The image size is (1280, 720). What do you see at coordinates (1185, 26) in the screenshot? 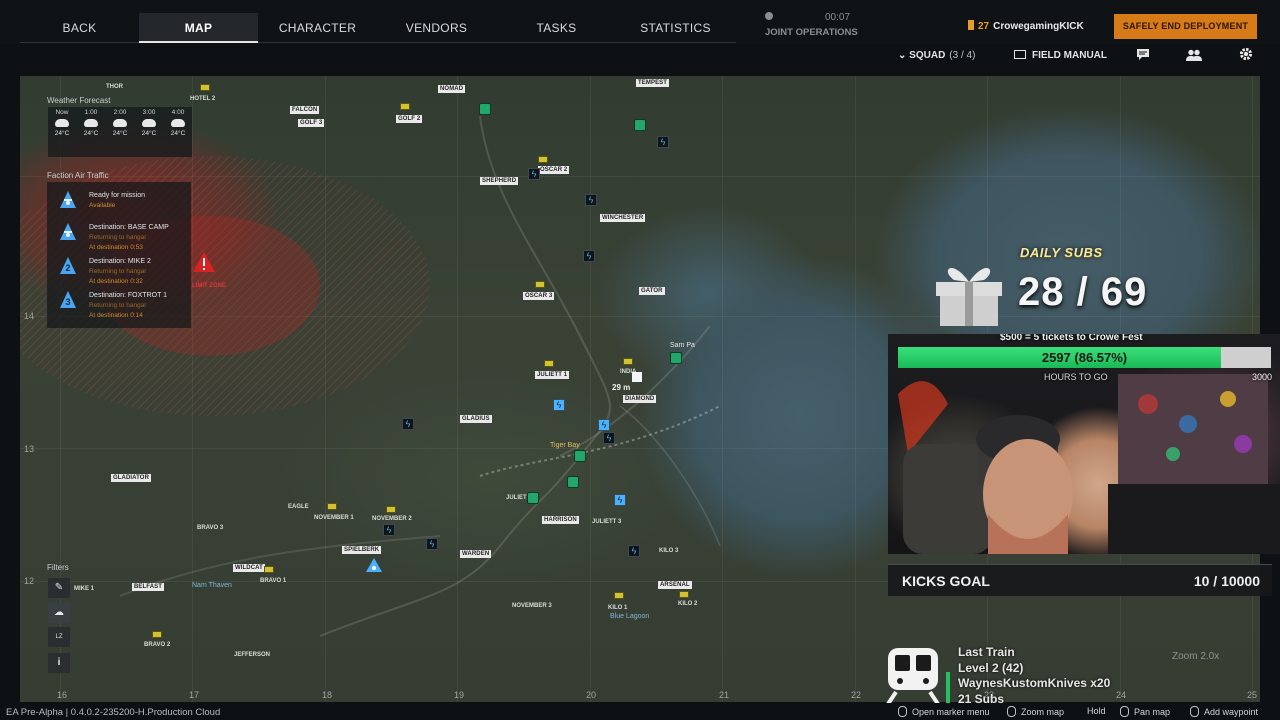
I see `safely-end-deployment-button: SAFELY END DEPLOYMENT` at bounding box center [1185, 26].